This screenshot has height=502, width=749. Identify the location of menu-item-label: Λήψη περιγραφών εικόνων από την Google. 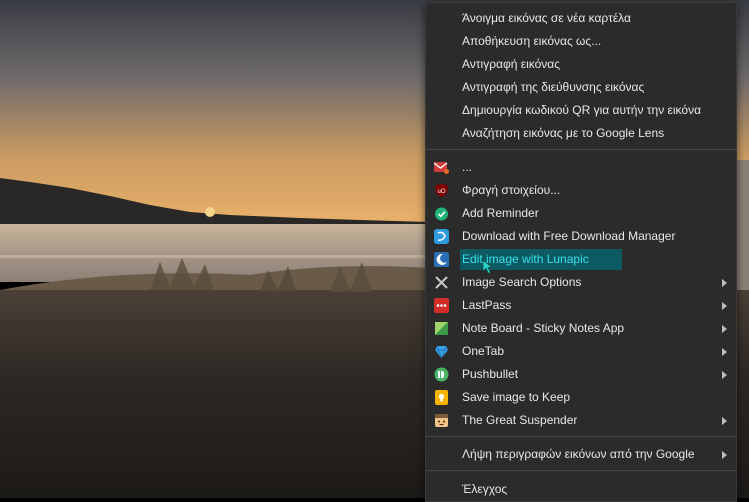
(578, 454).